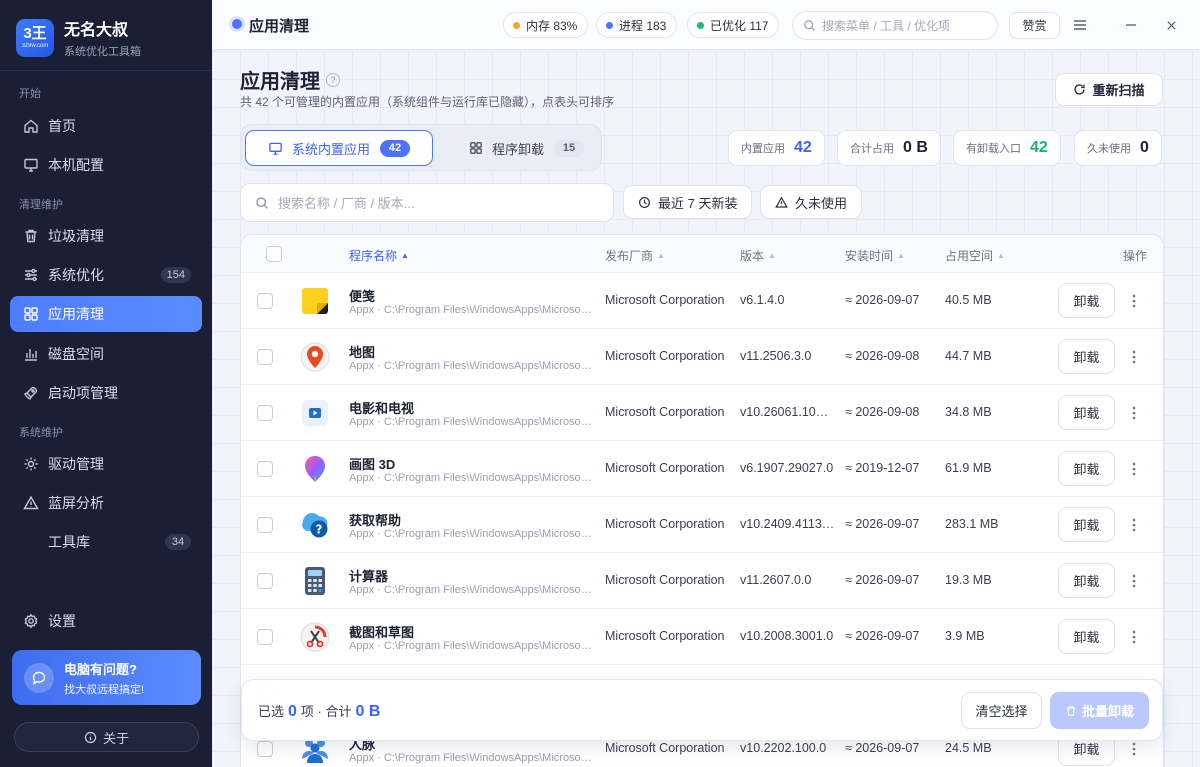  I want to click on batch-uninstall-button: 批量卸载, so click(1099, 710).